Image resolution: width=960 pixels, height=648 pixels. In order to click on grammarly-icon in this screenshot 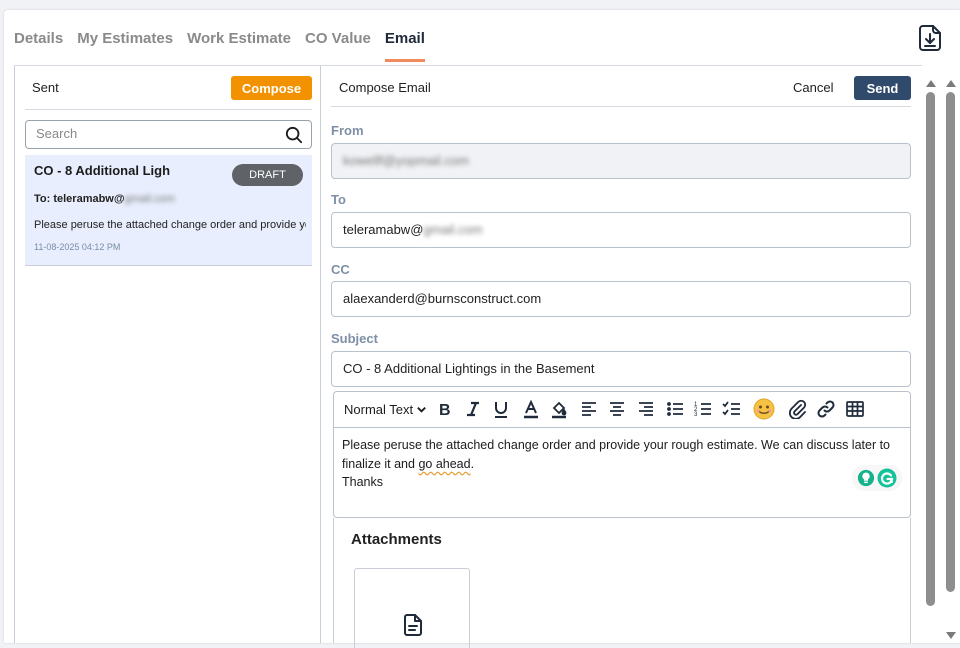, I will do `click(887, 478)`.